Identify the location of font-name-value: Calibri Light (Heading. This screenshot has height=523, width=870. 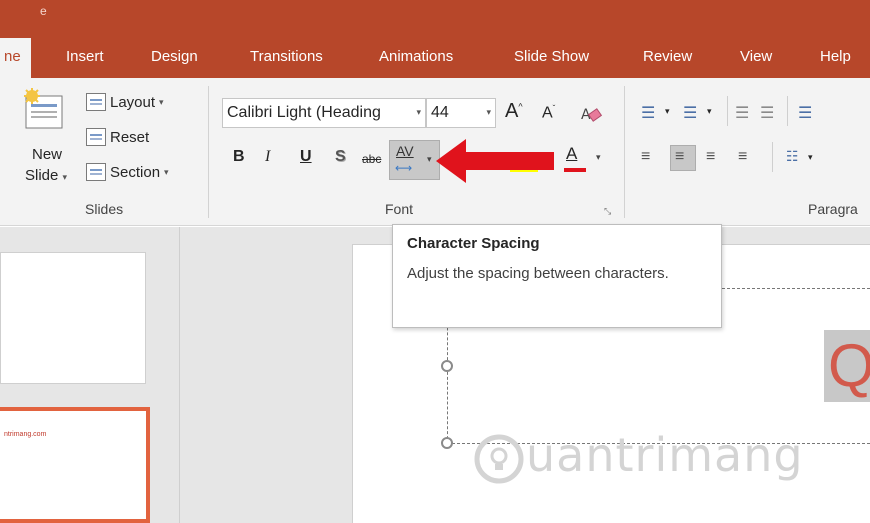
(304, 112).